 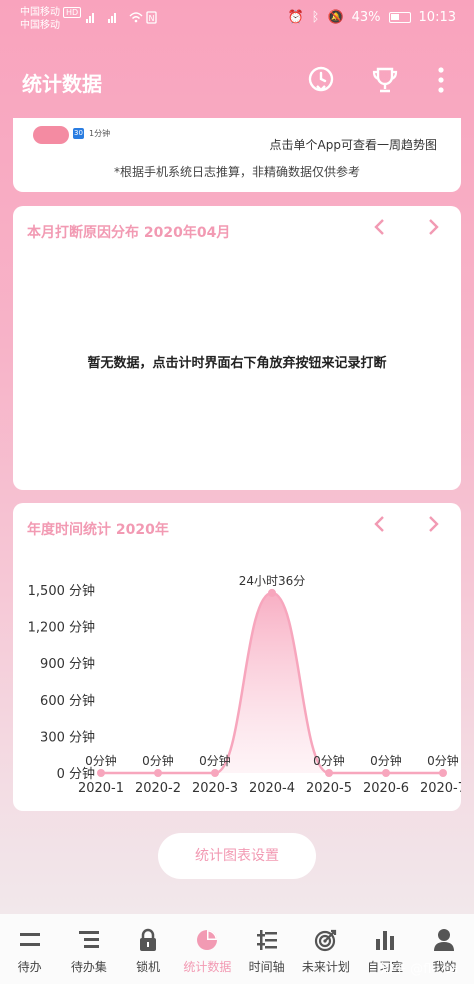 I want to click on y-tick-label: 900 分钟, so click(x=67, y=664).